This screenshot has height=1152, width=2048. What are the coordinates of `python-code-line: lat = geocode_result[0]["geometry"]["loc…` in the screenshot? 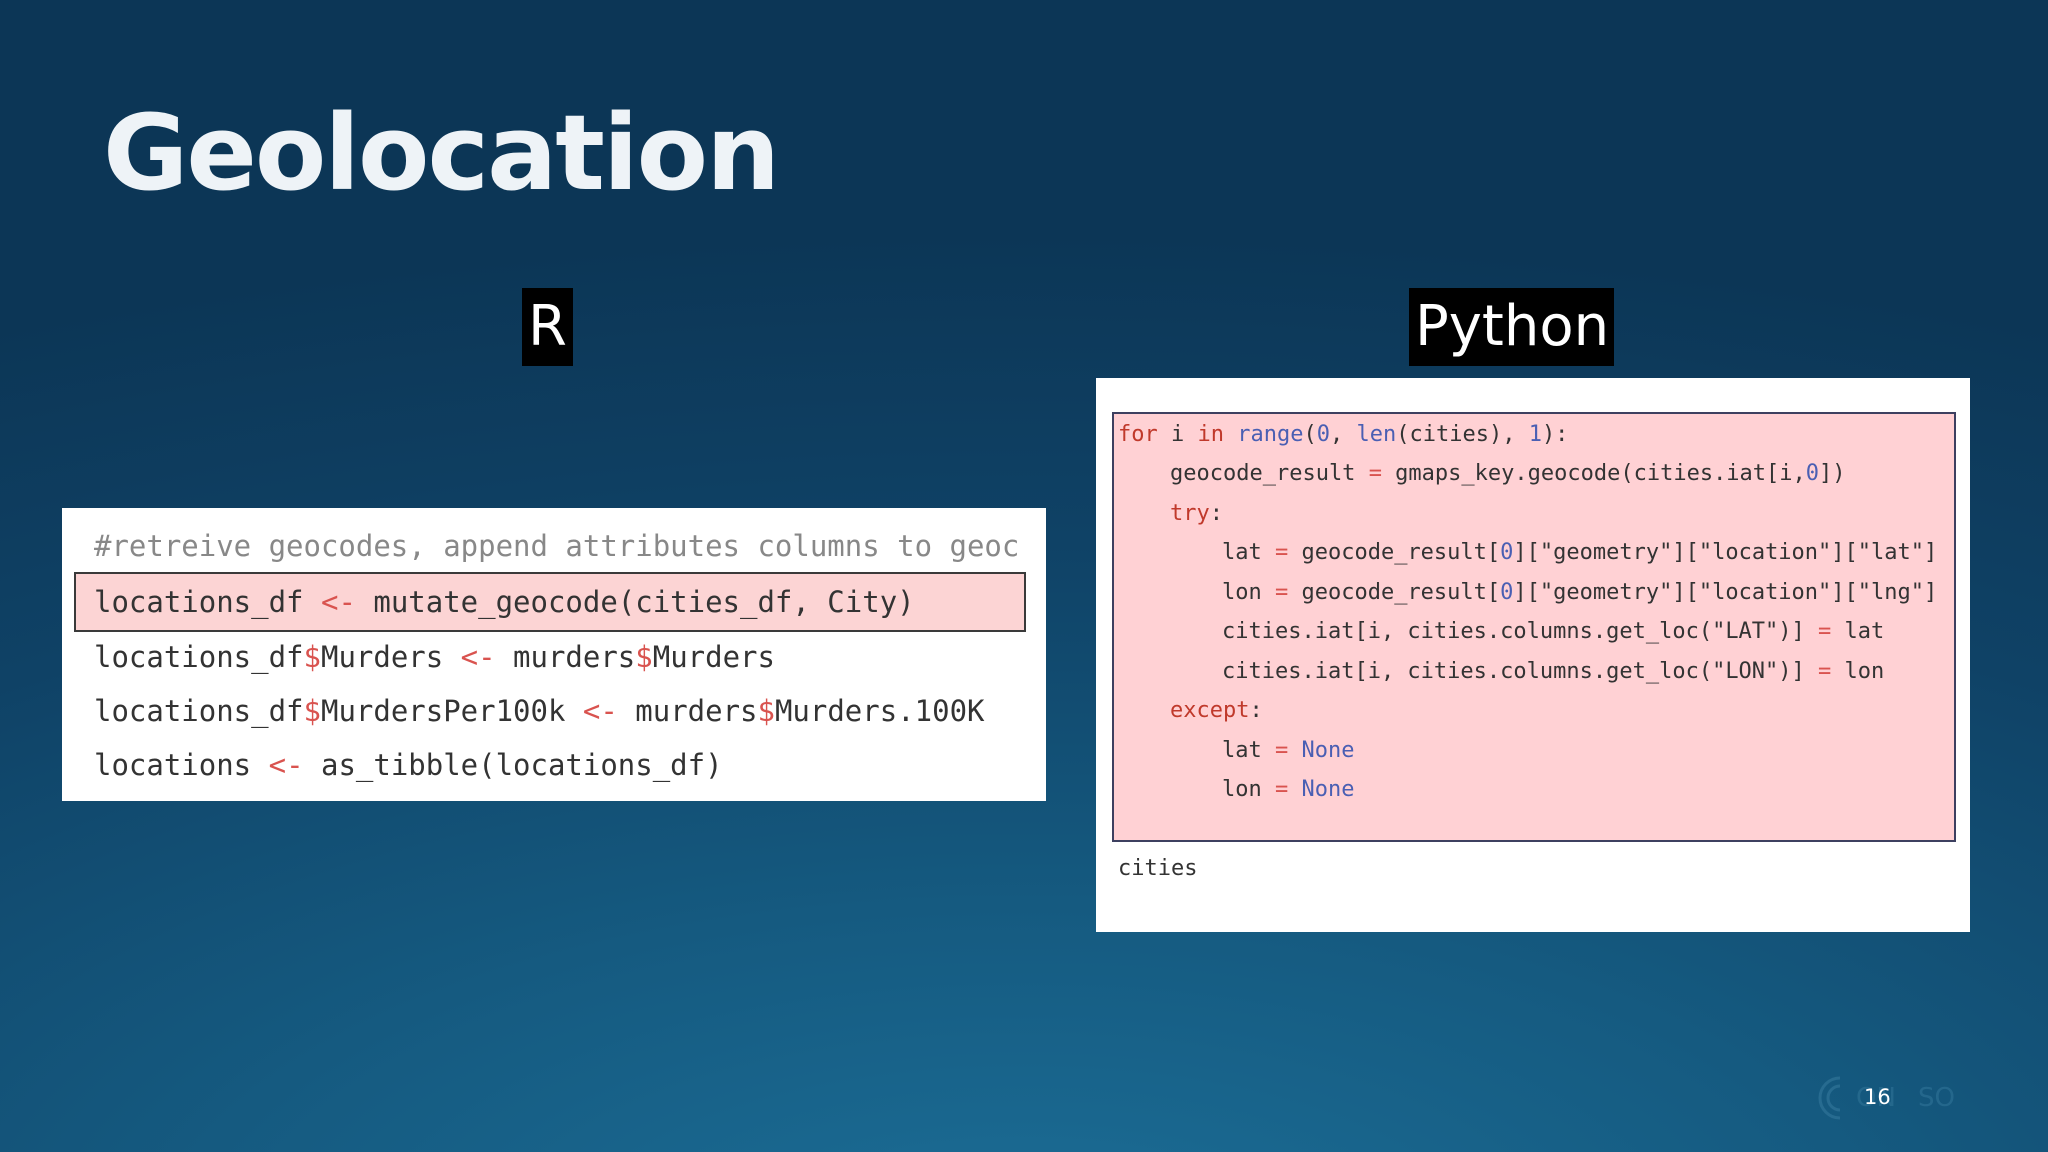 It's located at (1580, 552).